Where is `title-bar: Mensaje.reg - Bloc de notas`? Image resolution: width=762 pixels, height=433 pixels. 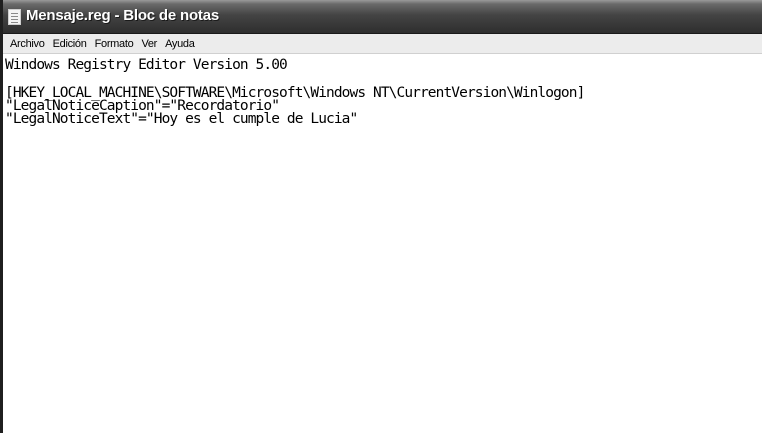
title-bar: Mensaje.reg - Bloc de notas is located at coordinates (382, 17).